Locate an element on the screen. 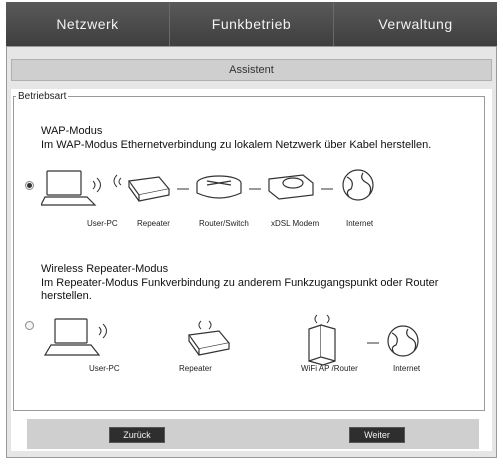  wap-topology-diagram is located at coordinates (207, 187).